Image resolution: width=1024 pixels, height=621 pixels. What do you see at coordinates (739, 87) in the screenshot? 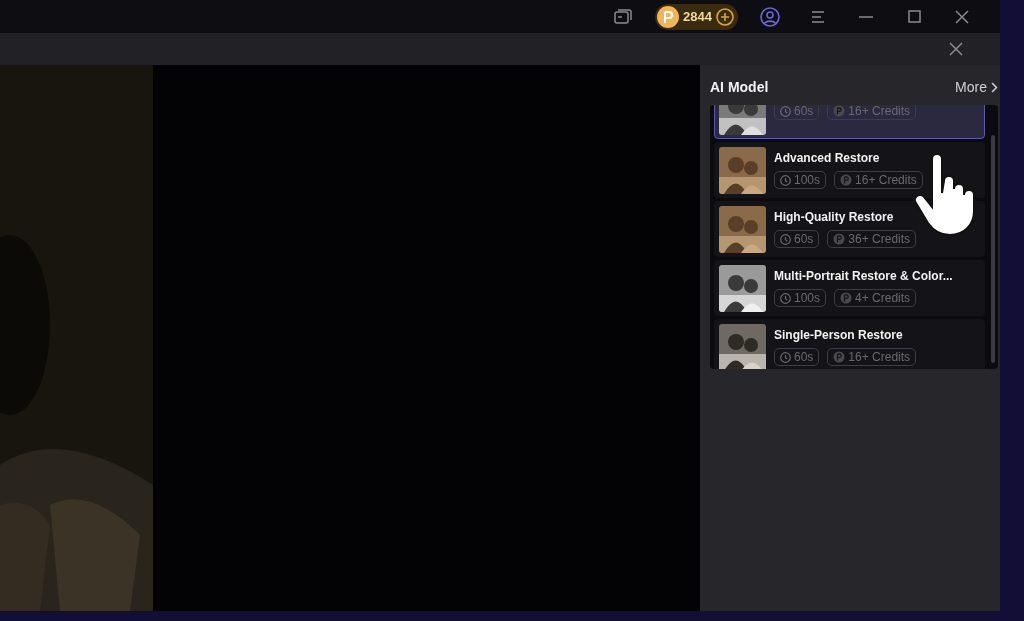
I see `panel-title: AI Model` at bounding box center [739, 87].